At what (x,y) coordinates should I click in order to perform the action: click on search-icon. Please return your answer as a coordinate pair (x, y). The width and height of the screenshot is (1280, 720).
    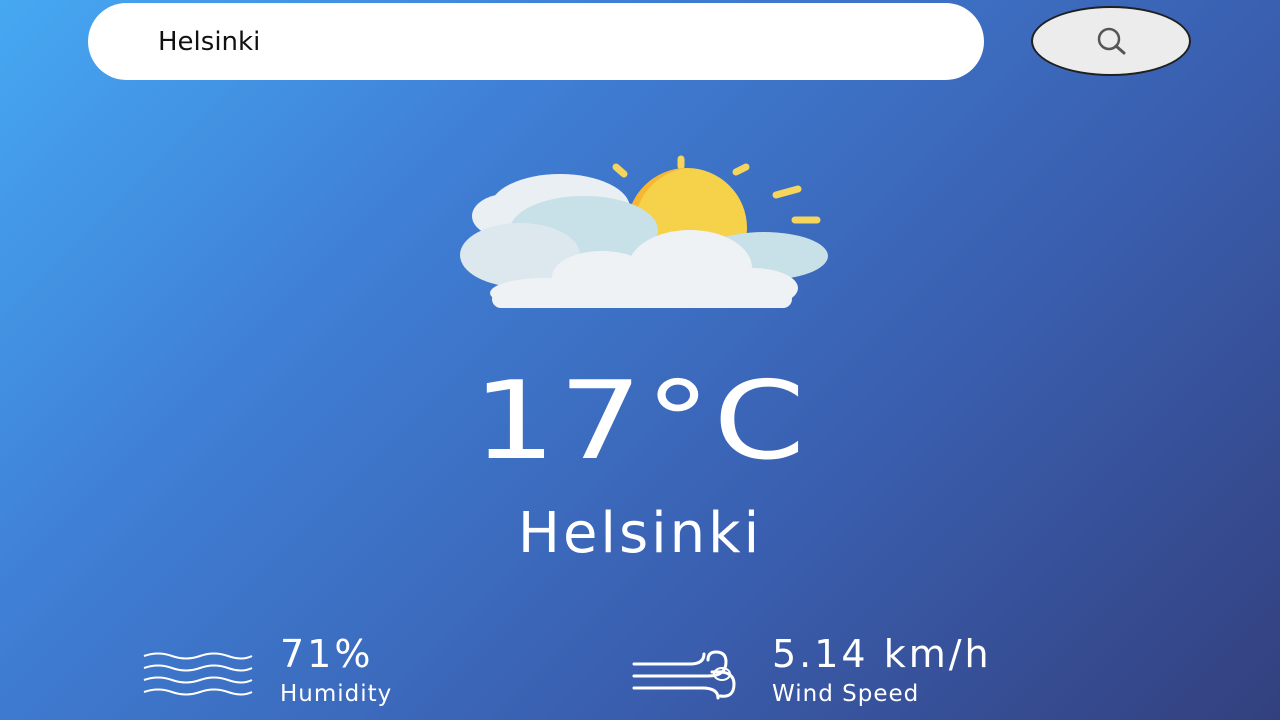
    Looking at the image, I should click on (1111, 41).